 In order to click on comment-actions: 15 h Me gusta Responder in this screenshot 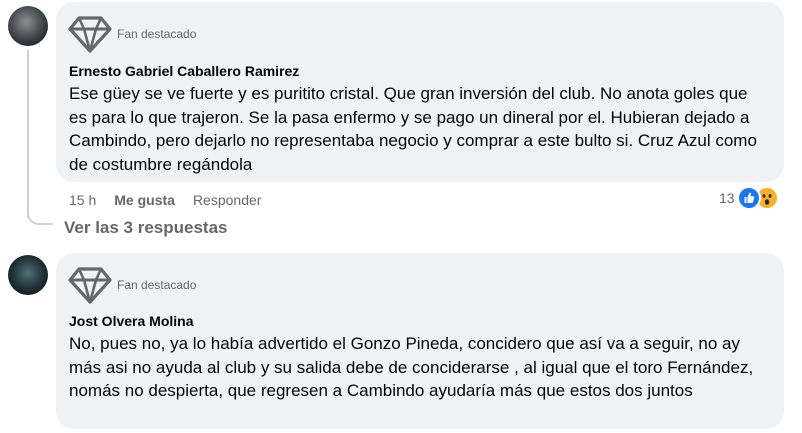, I will do `click(165, 200)`.